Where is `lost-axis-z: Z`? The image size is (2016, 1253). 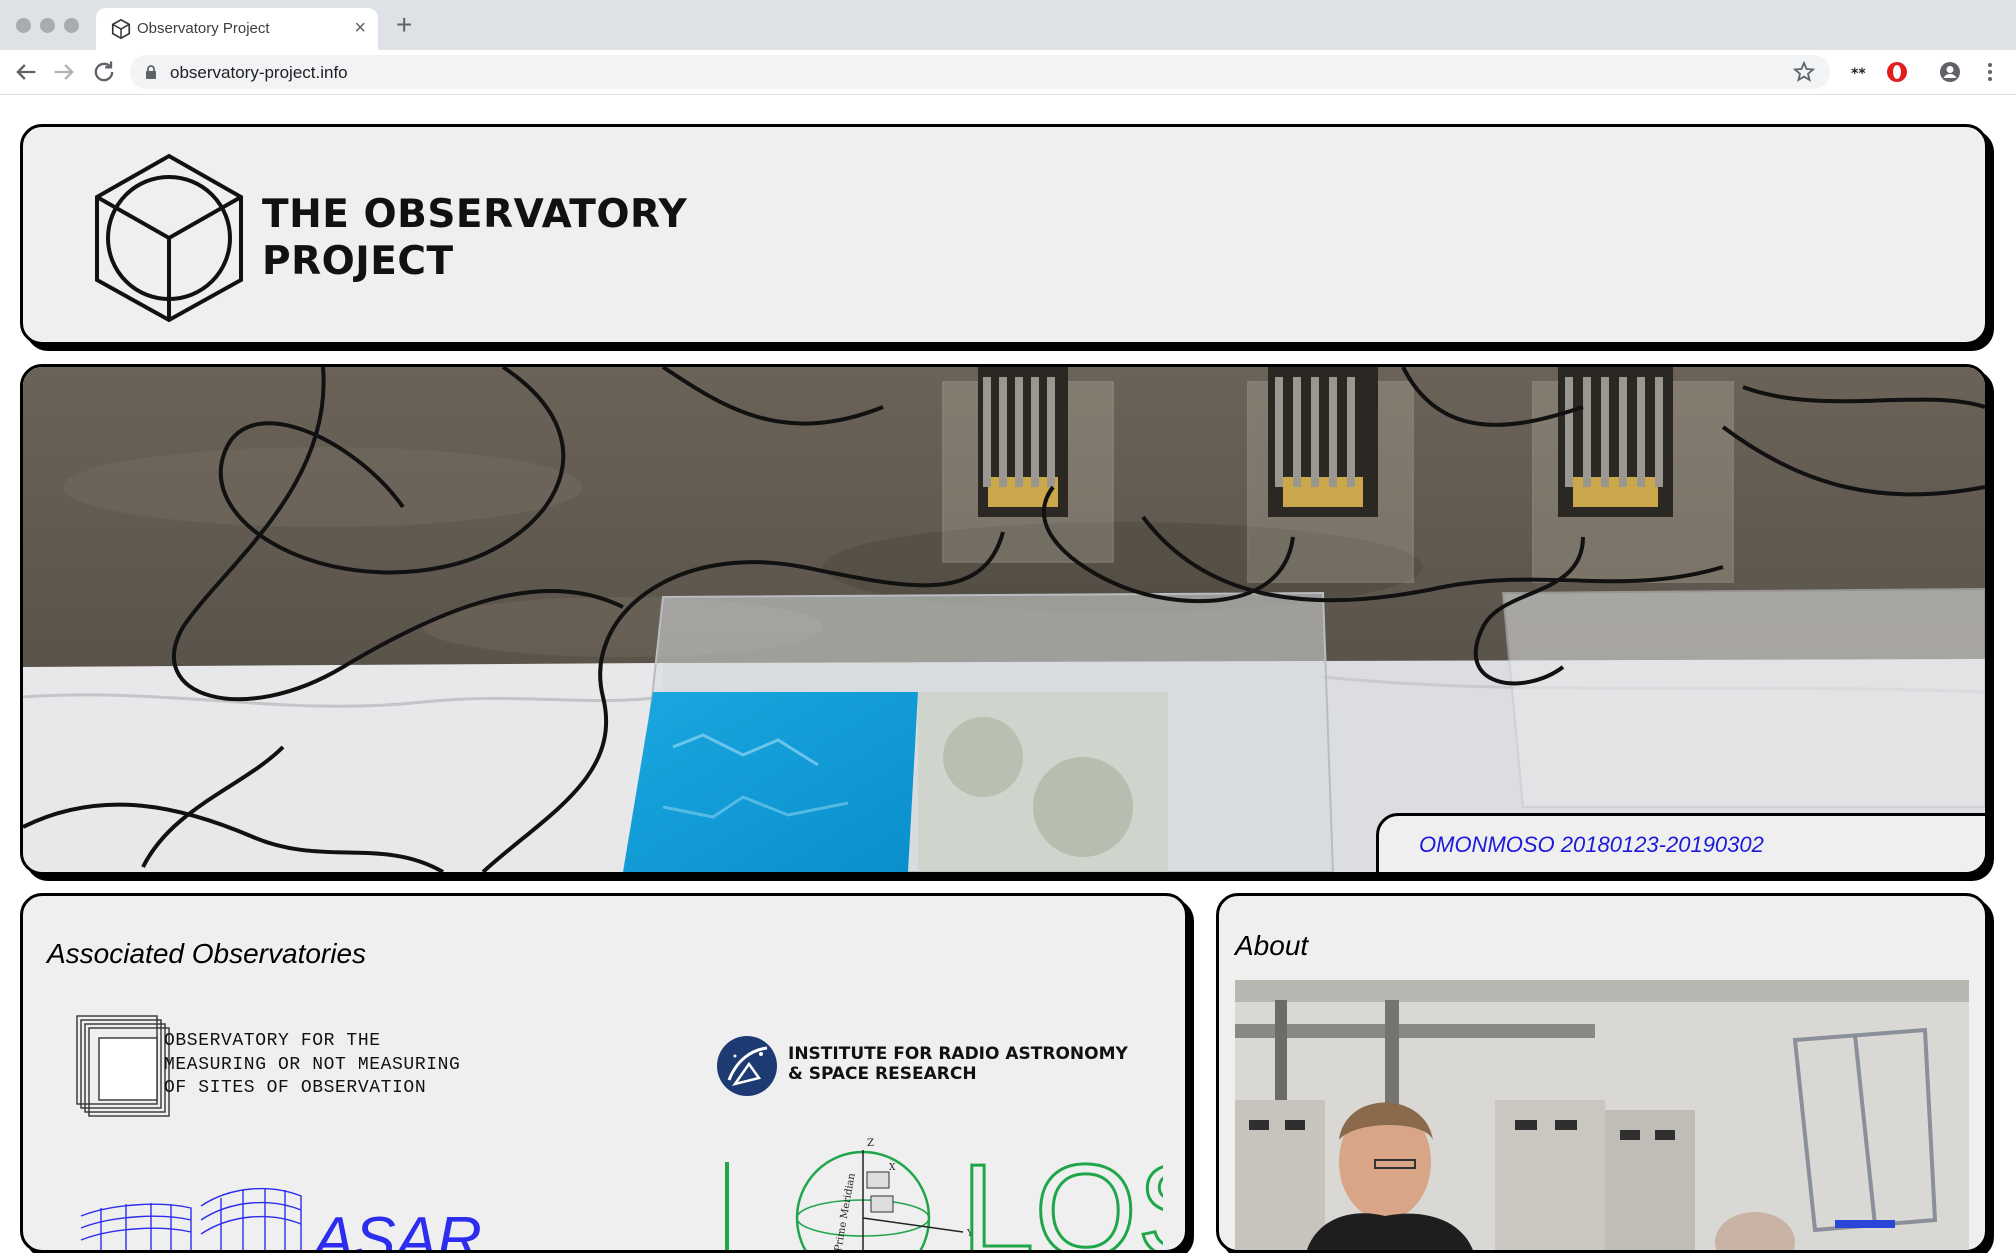
lost-axis-z: Z is located at coordinates (870, 1143).